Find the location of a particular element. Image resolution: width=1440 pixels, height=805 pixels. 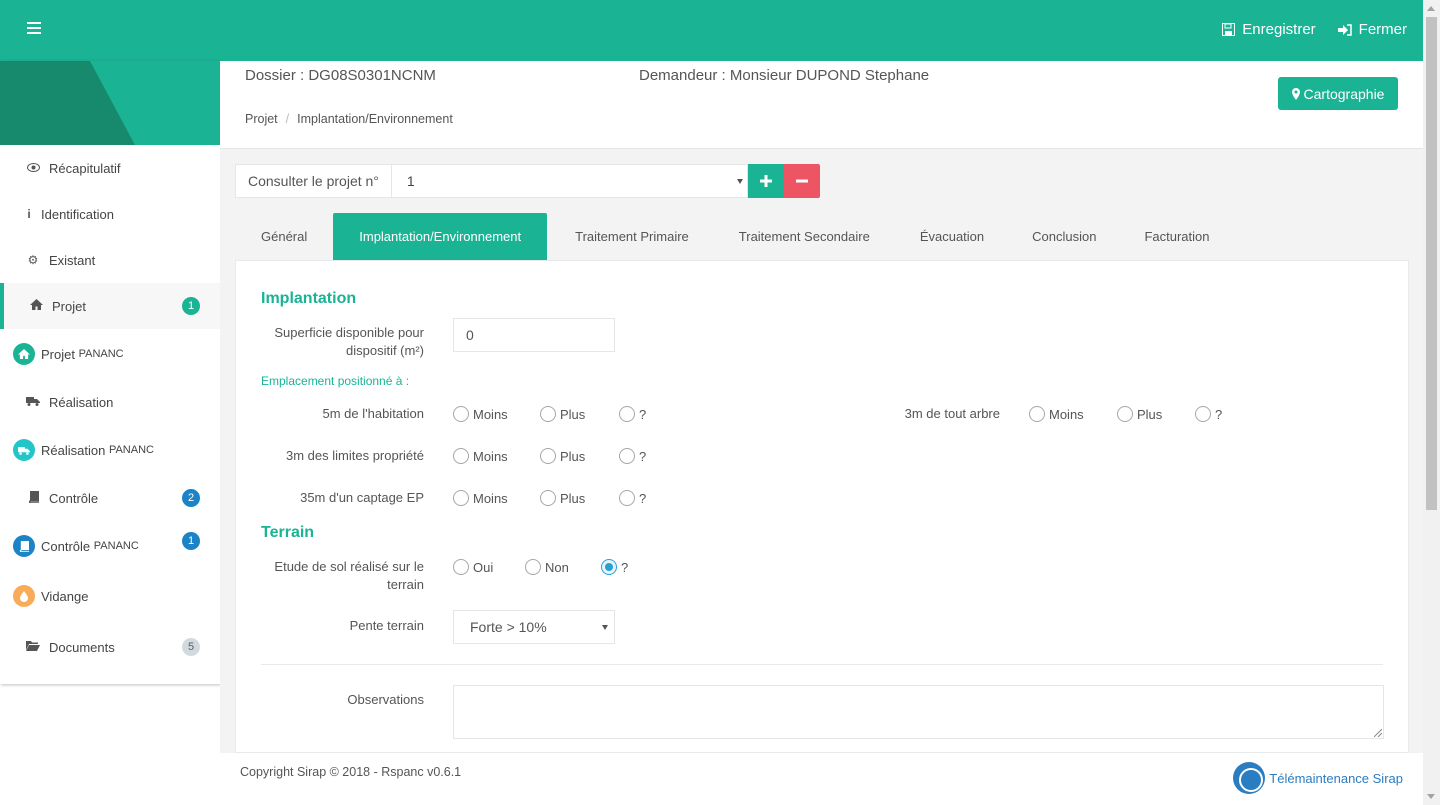

sidebar-item-label: Réalisation is located at coordinates (73, 450).